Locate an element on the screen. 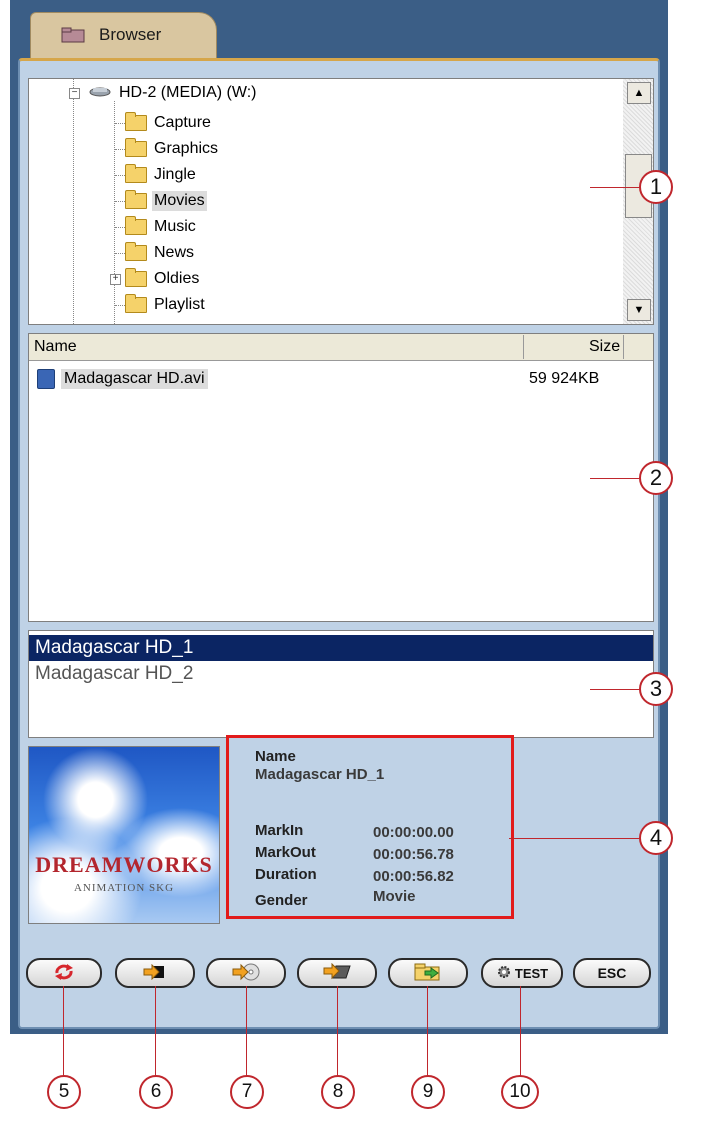 This screenshot has width=725, height=1127. collapse-toggle: − is located at coordinates (74, 93).